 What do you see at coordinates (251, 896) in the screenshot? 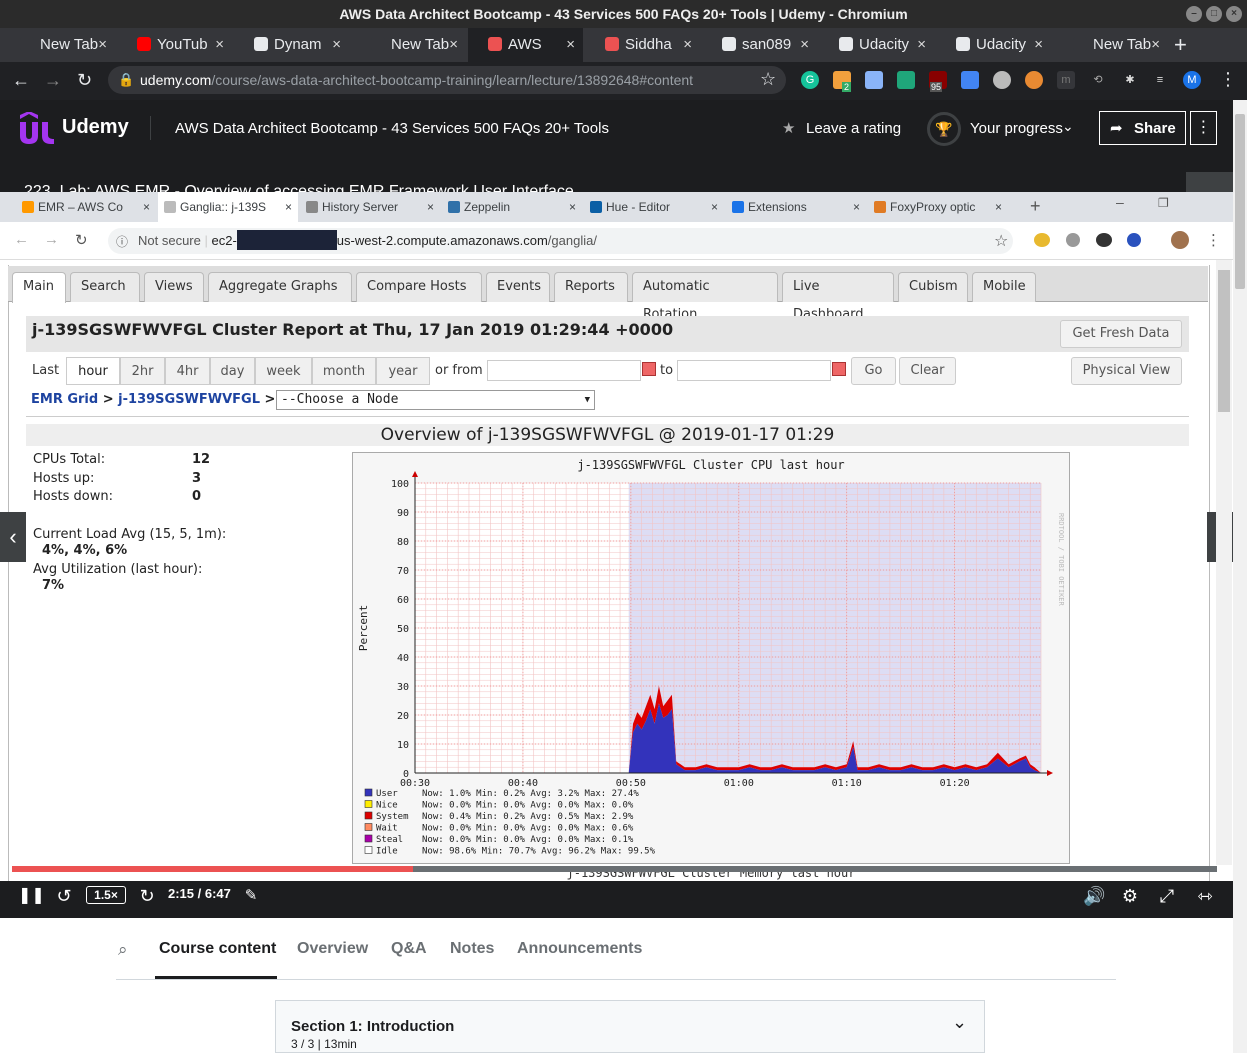
I see `notes-icon: ✎` at bounding box center [251, 896].